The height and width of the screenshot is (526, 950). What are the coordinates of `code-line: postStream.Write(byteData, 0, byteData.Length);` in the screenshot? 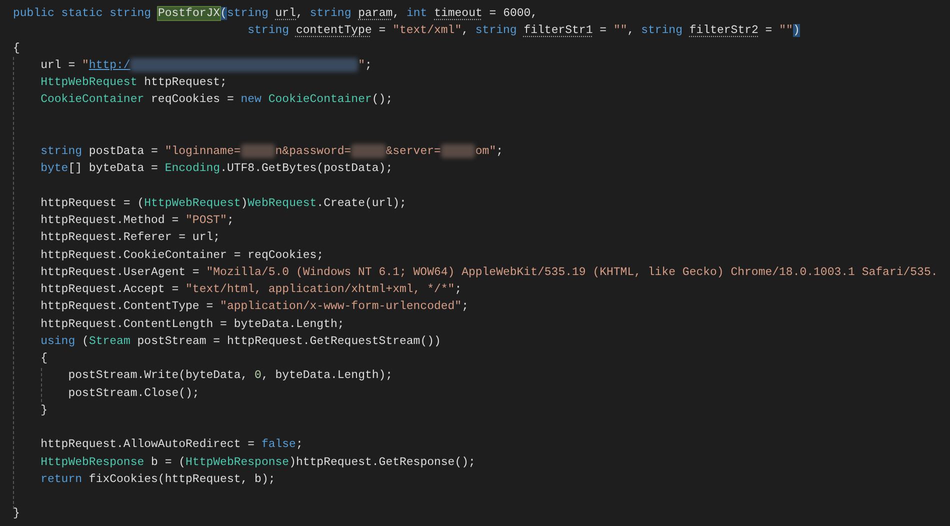 It's located at (230, 376).